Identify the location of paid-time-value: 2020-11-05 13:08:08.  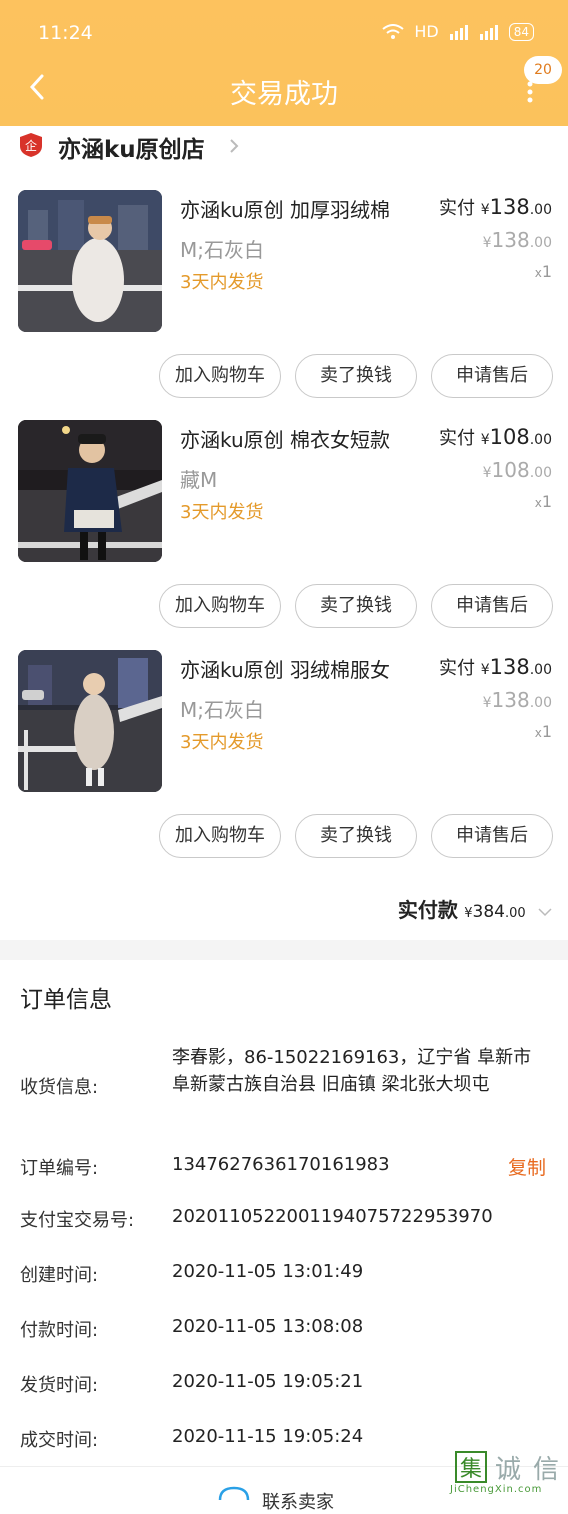
(268, 1326).